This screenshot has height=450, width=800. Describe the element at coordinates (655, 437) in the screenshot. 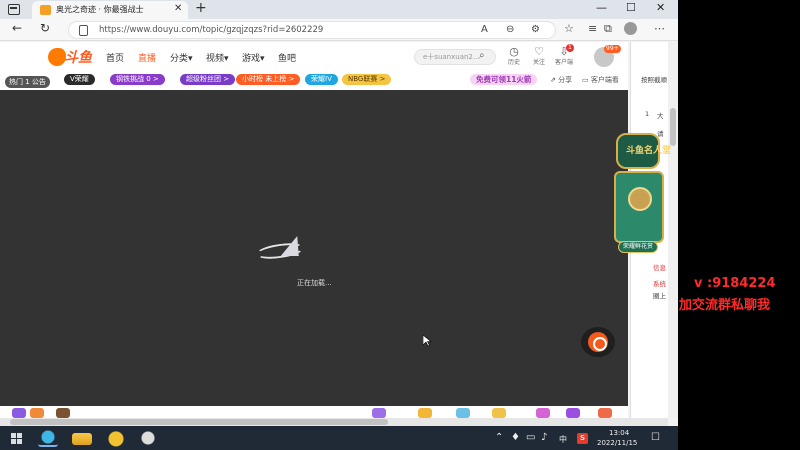

I see `notification-icon: ☐` at that location.